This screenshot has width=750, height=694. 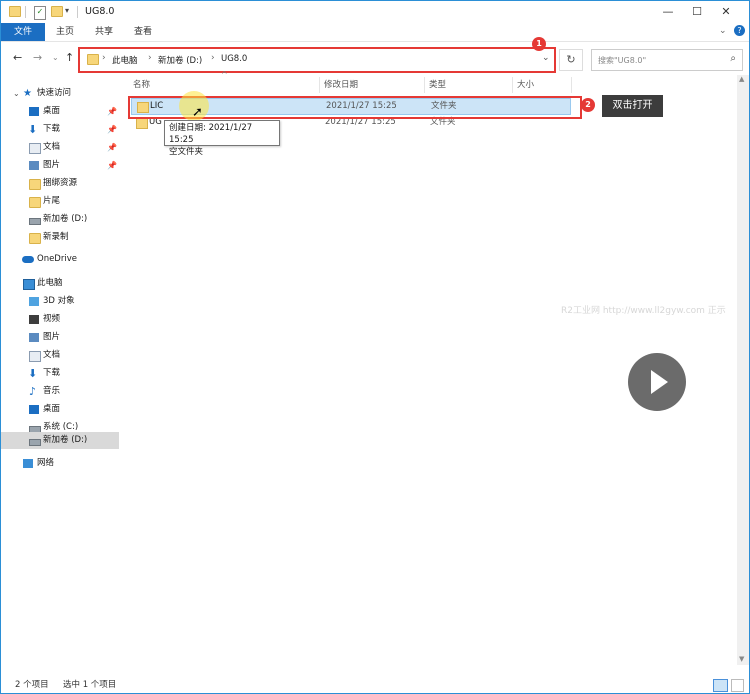 What do you see at coordinates (25, 12) in the screenshot?
I see `divider` at bounding box center [25, 12].